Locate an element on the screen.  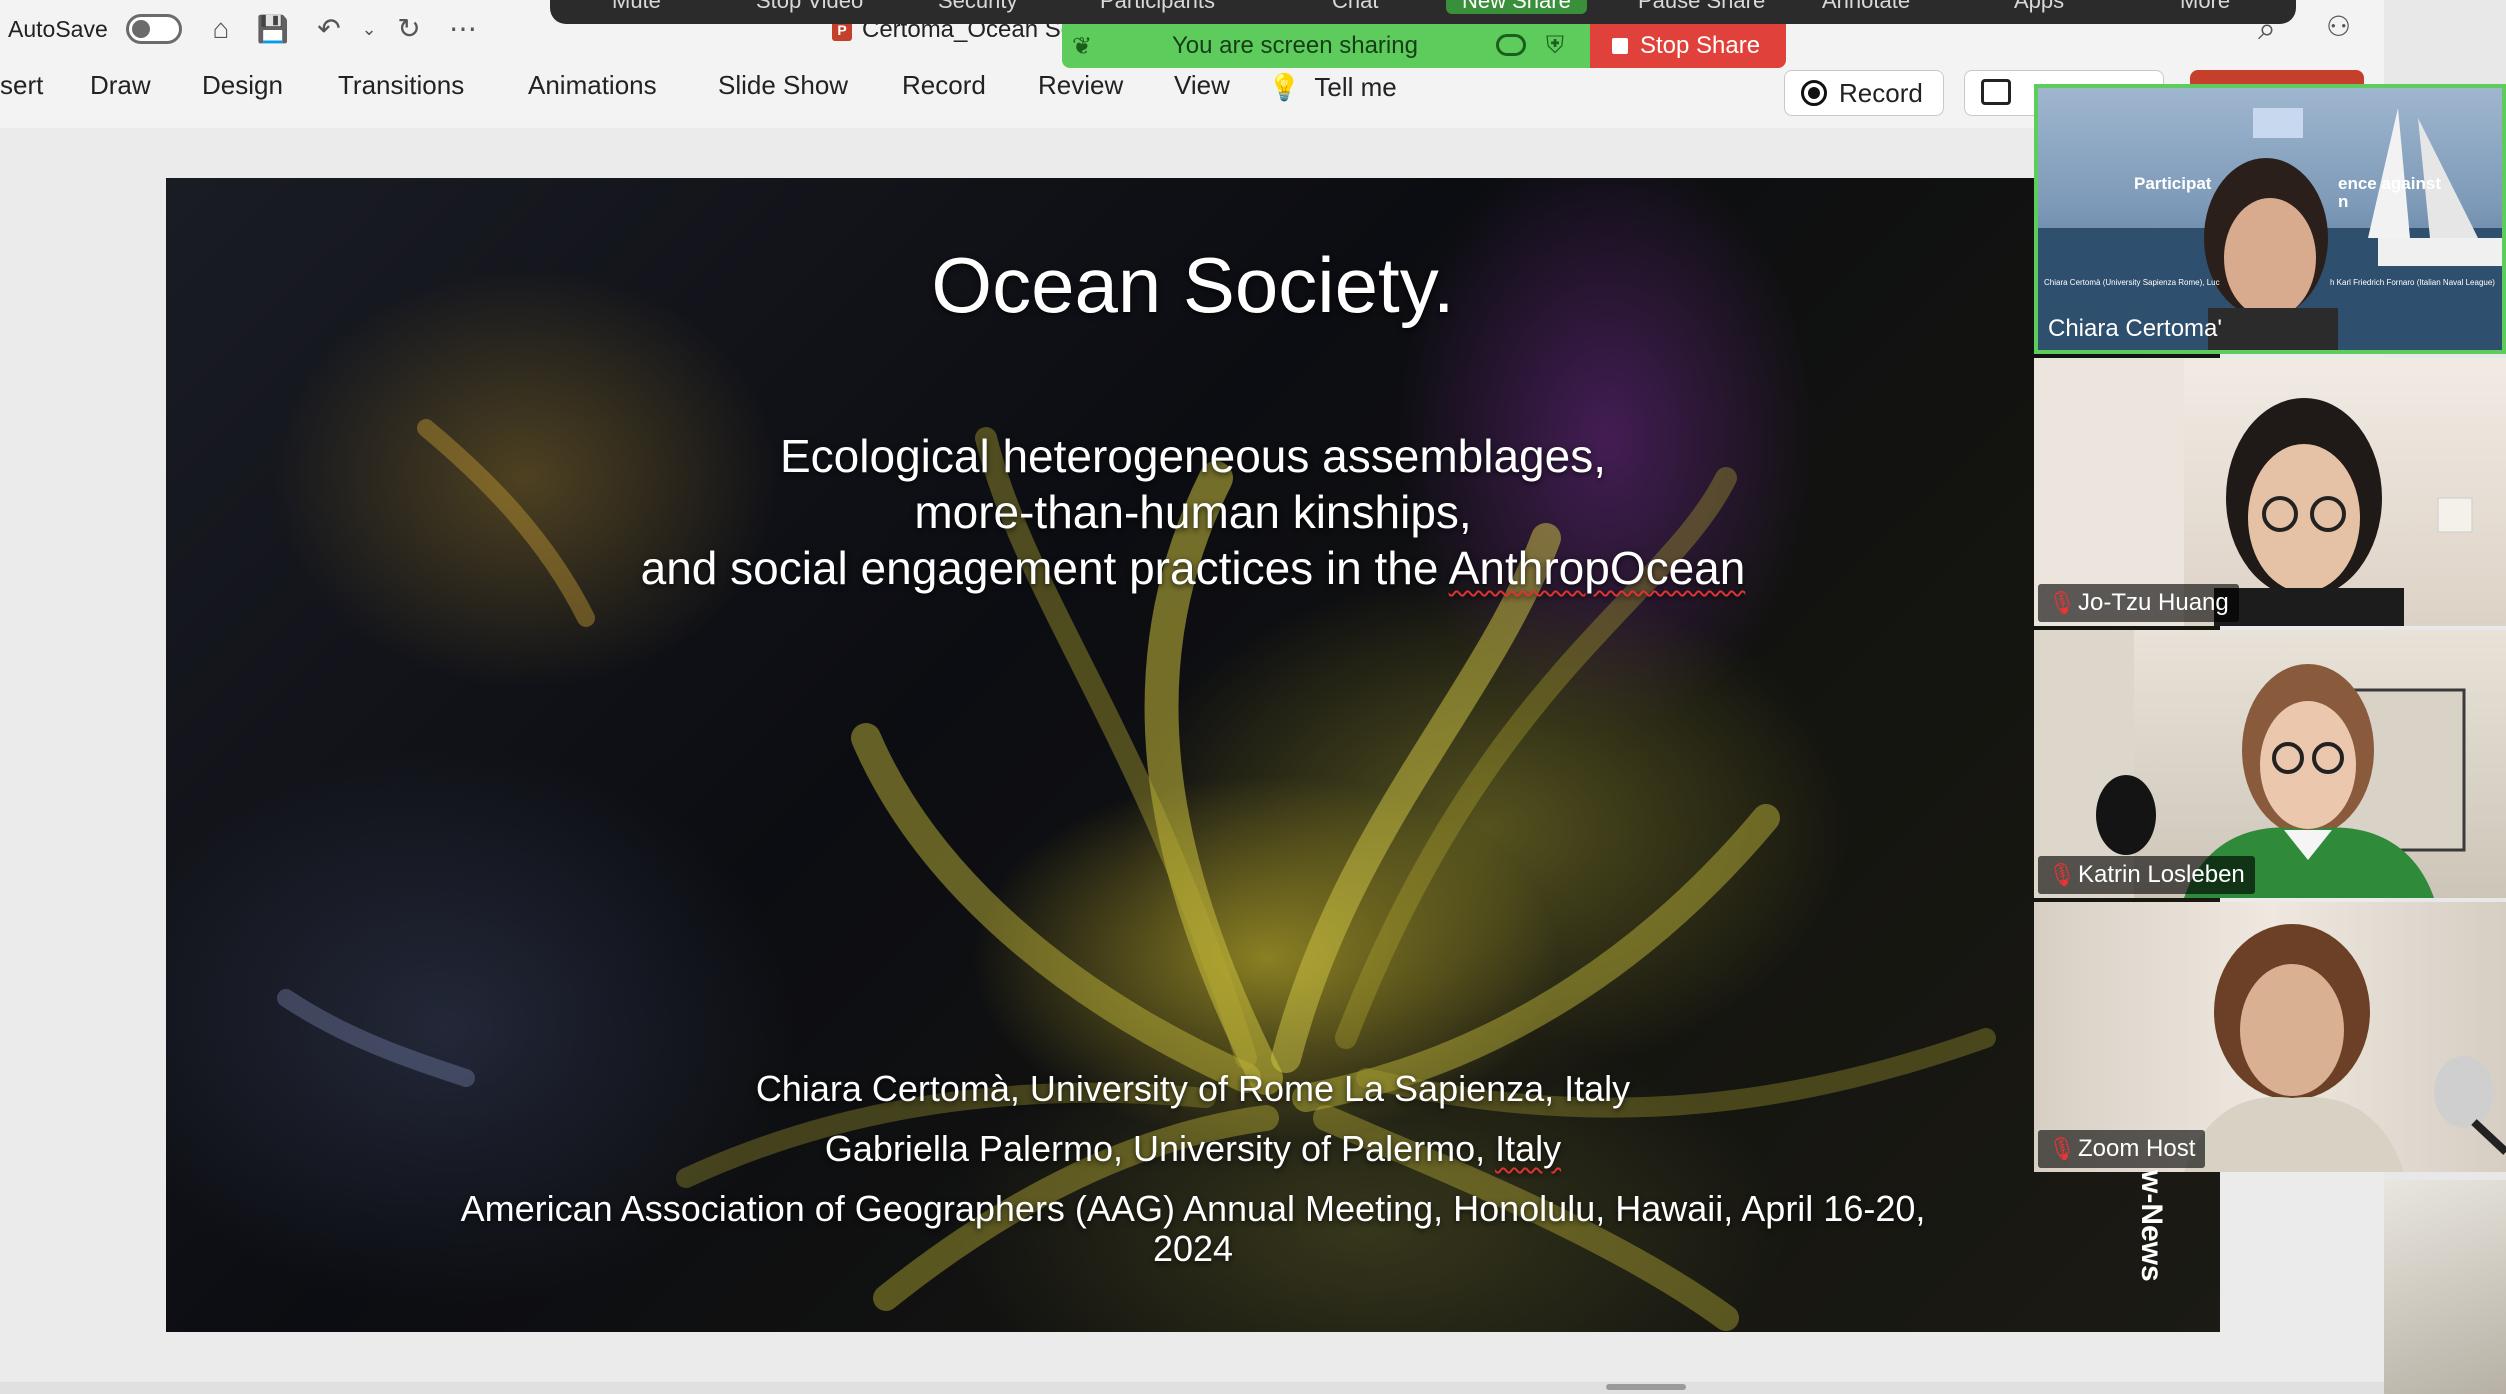
participant-name: Chiara Certoma' is located at coordinates (2135, 328).